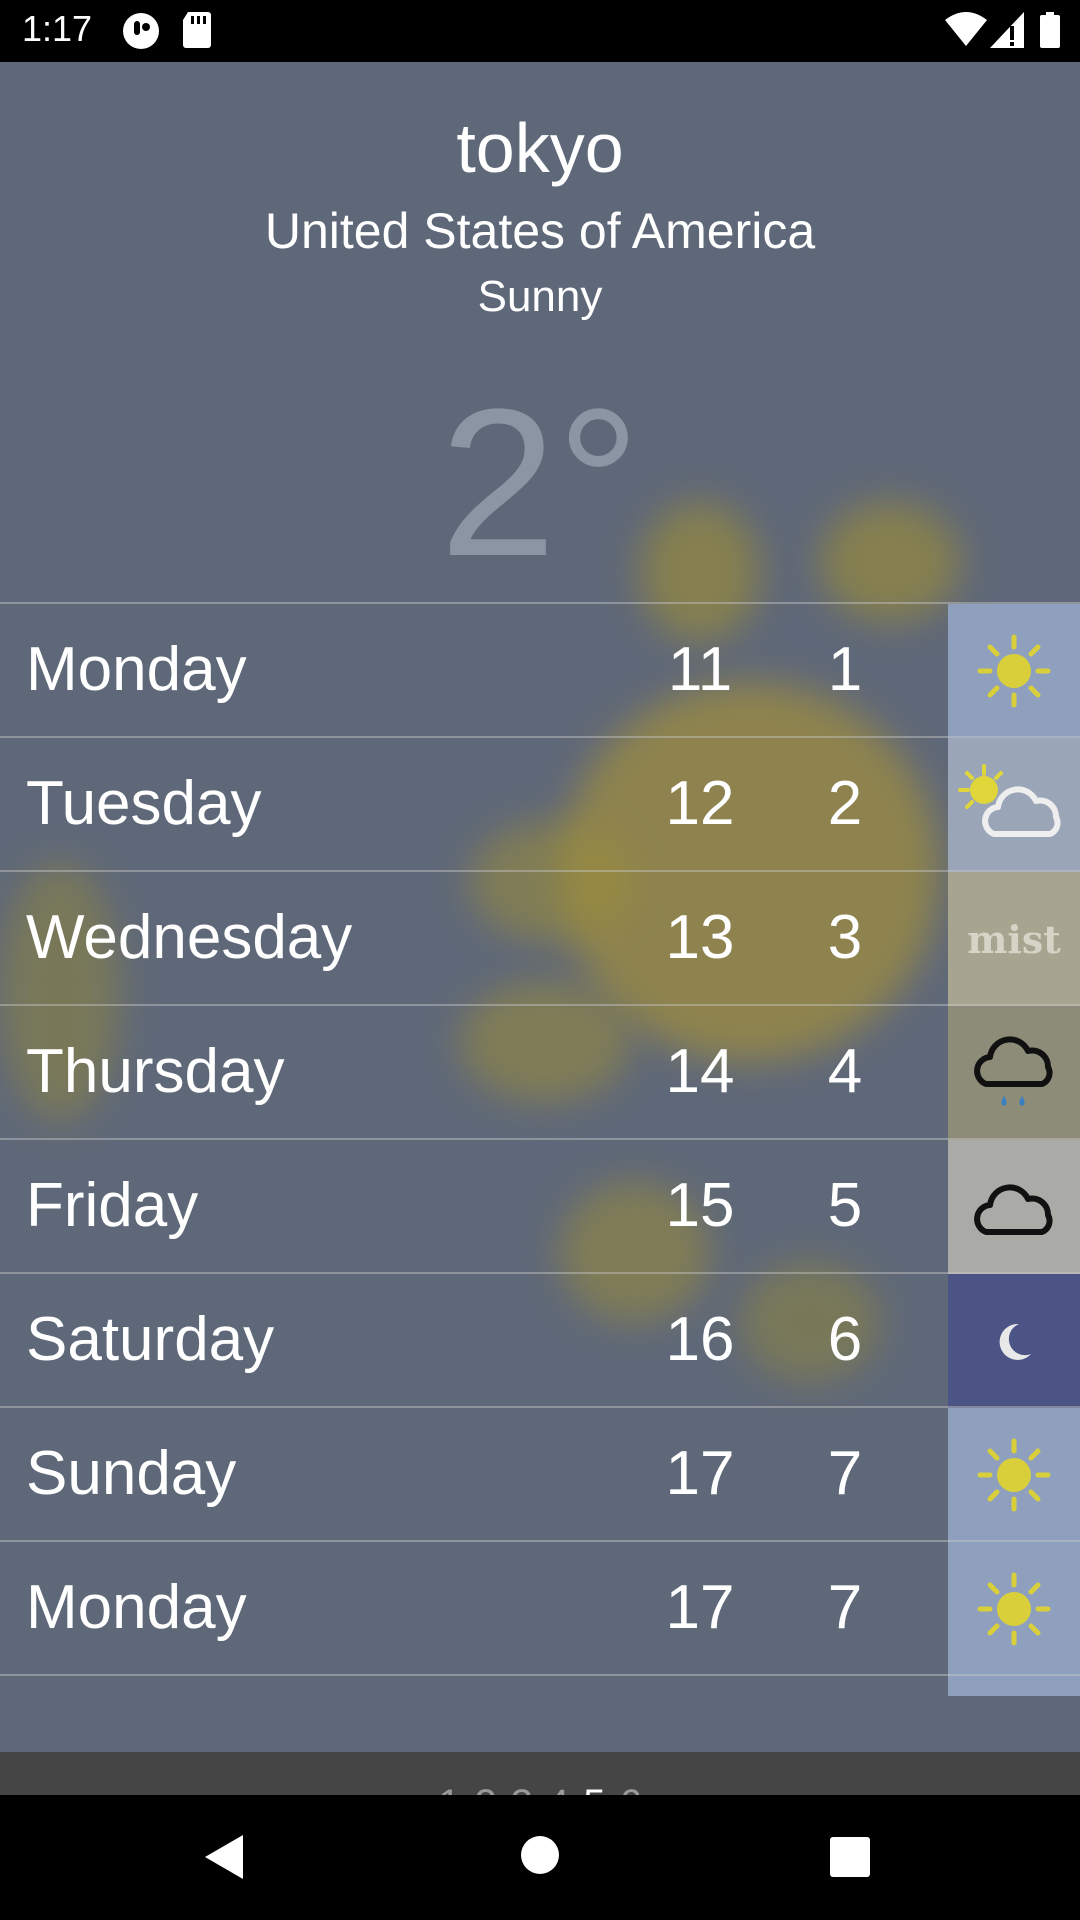 This screenshot has width=1080, height=1920. What do you see at coordinates (1014, 1207) in the screenshot?
I see `cloud-icon` at bounding box center [1014, 1207].